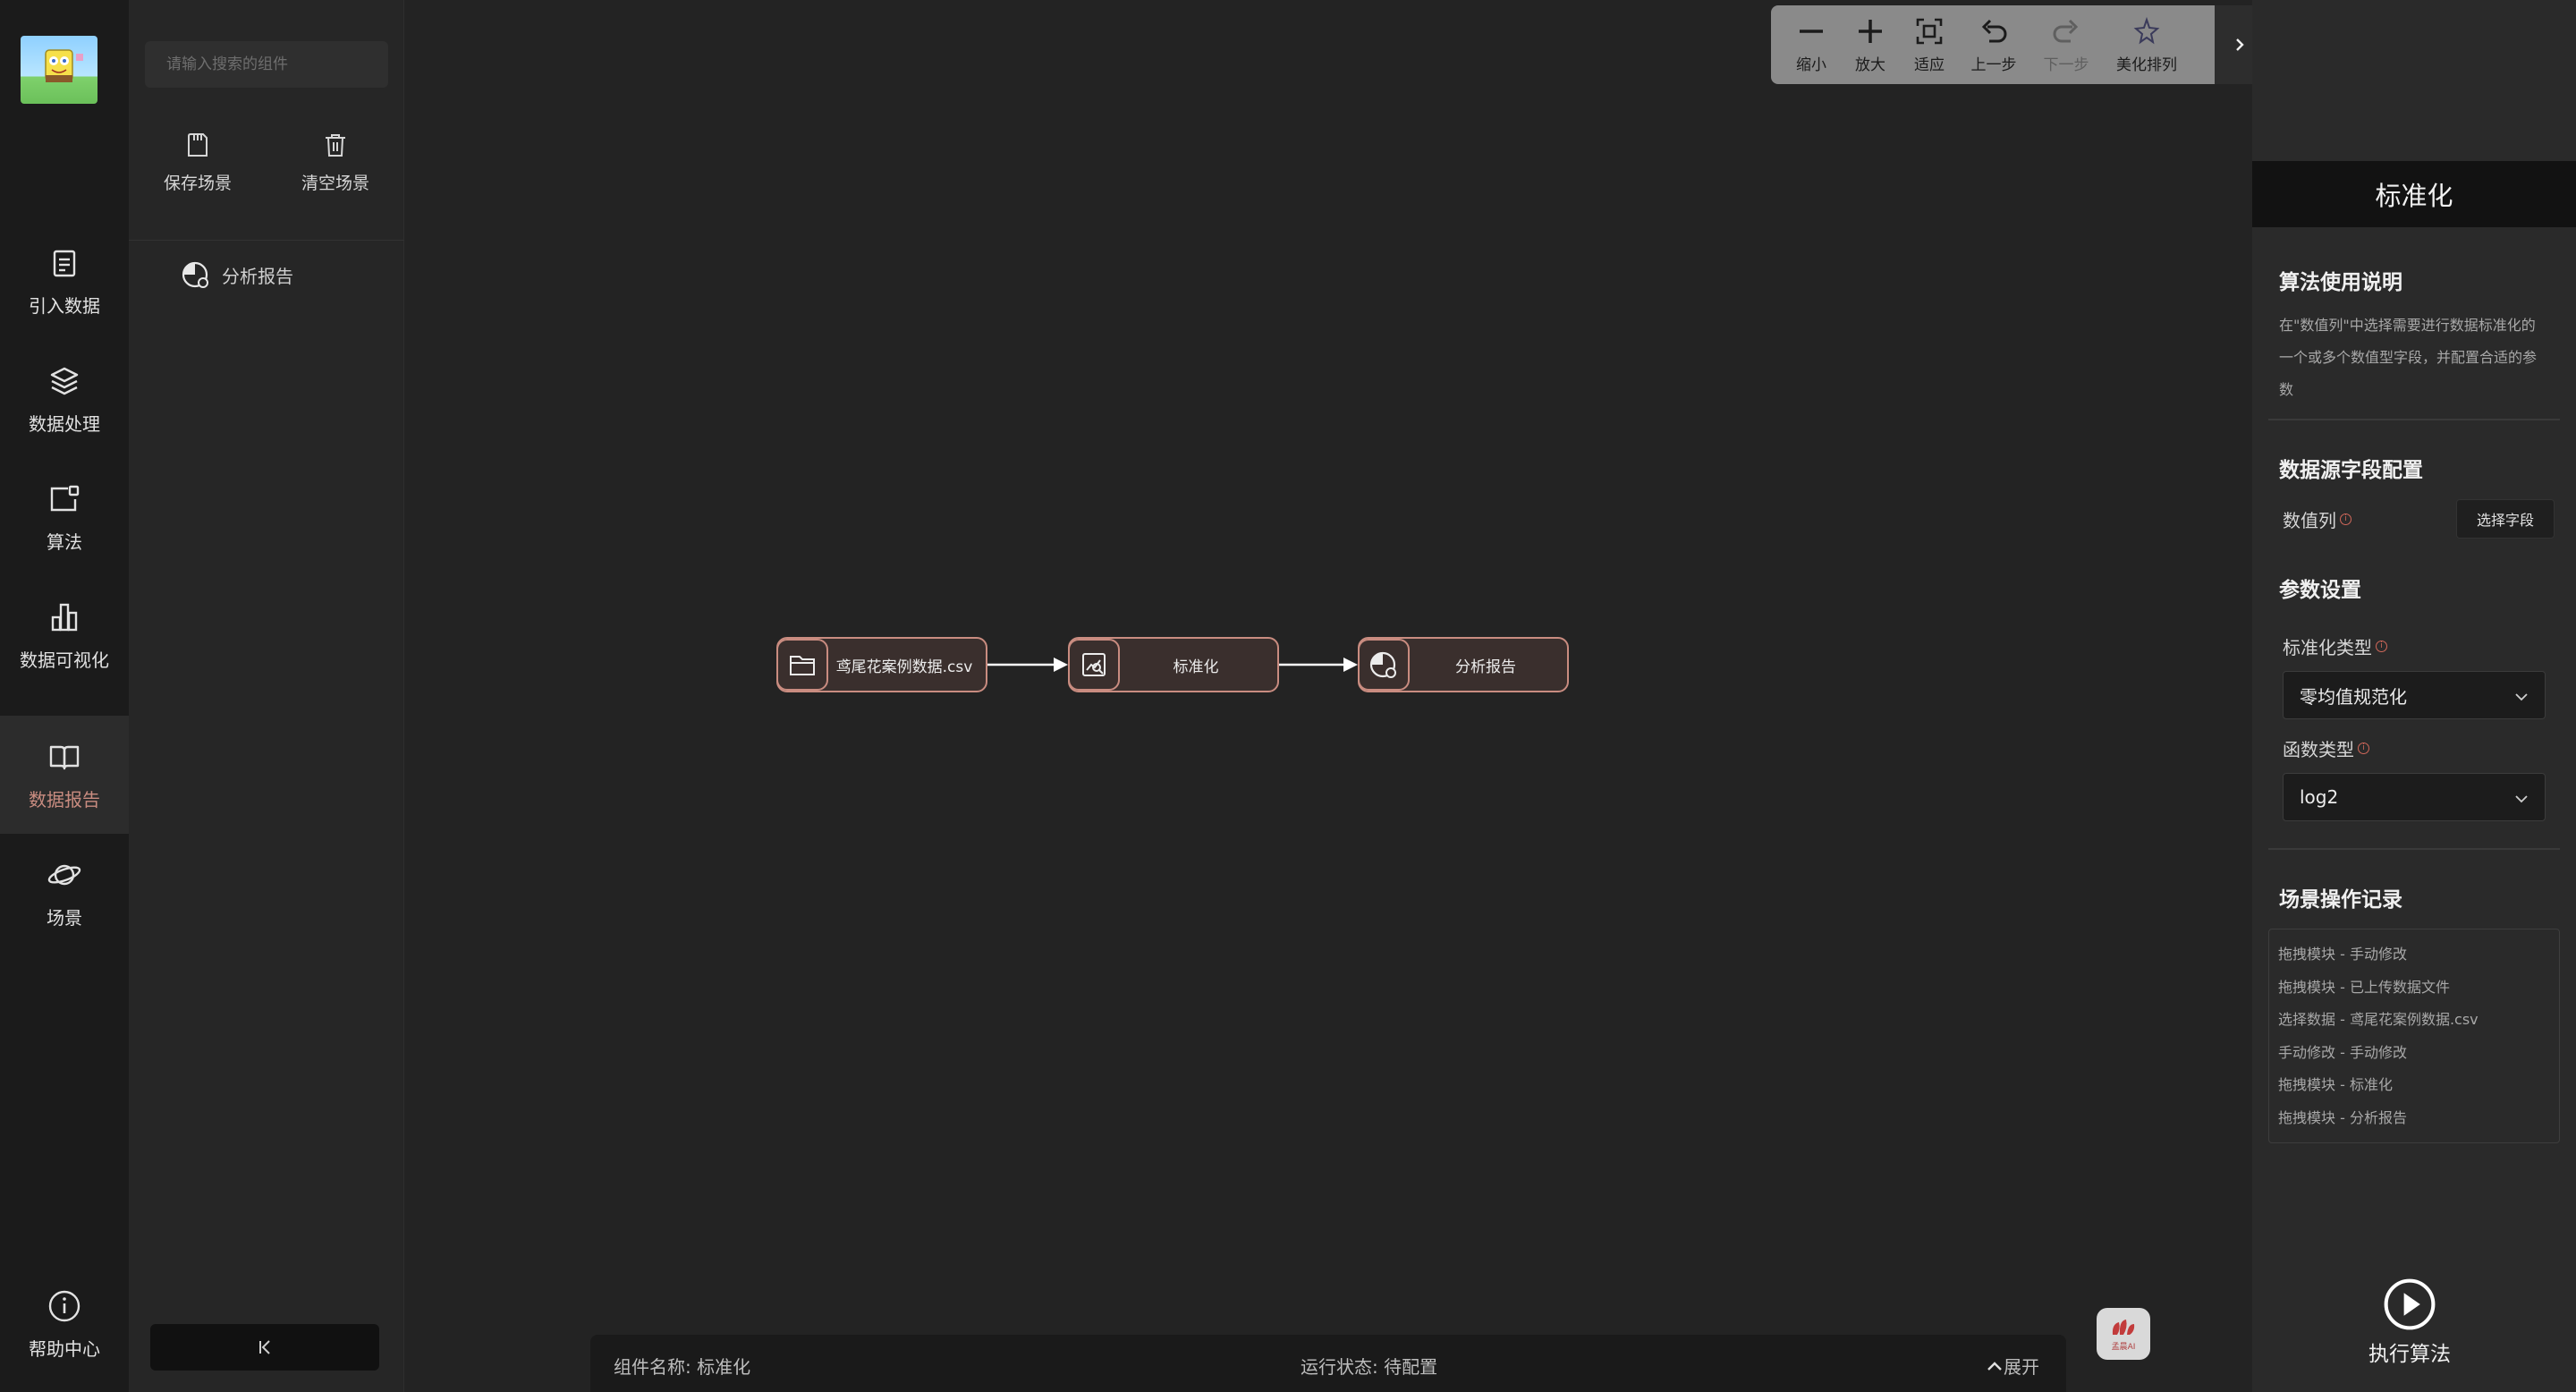 Image resolution: width=2576 pixels, height=1392 pixels. I want to click on log-entry: 拖拽模块 - 分析报告, so click(2342, 1117).